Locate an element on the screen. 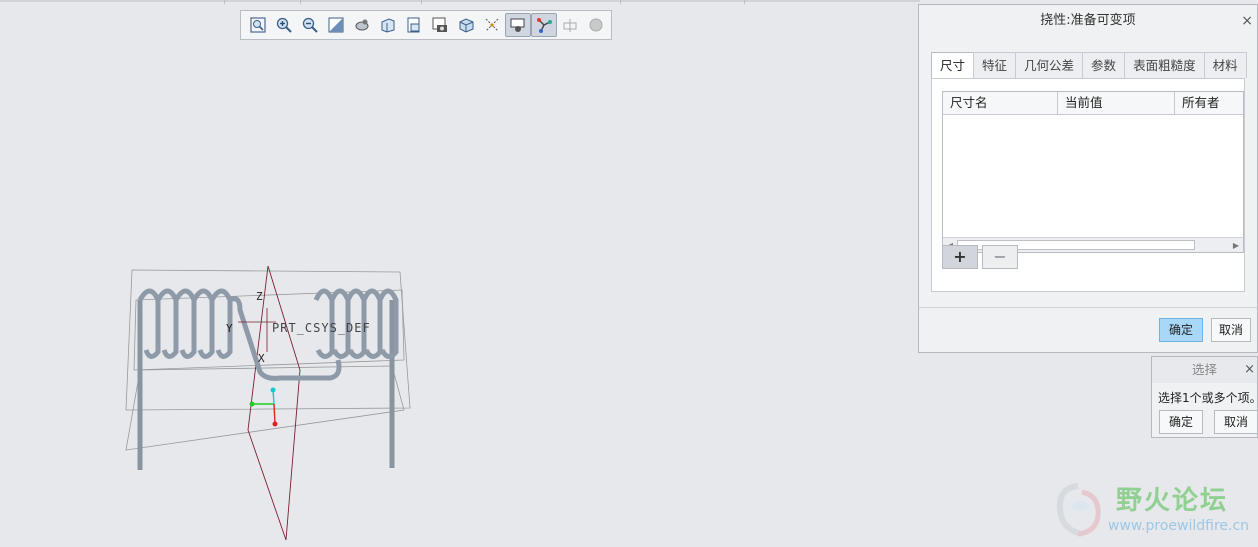 Image resolution: width=1258 pixels, height=547 pixels. snapshot-button is located at coordinates (440, 25).